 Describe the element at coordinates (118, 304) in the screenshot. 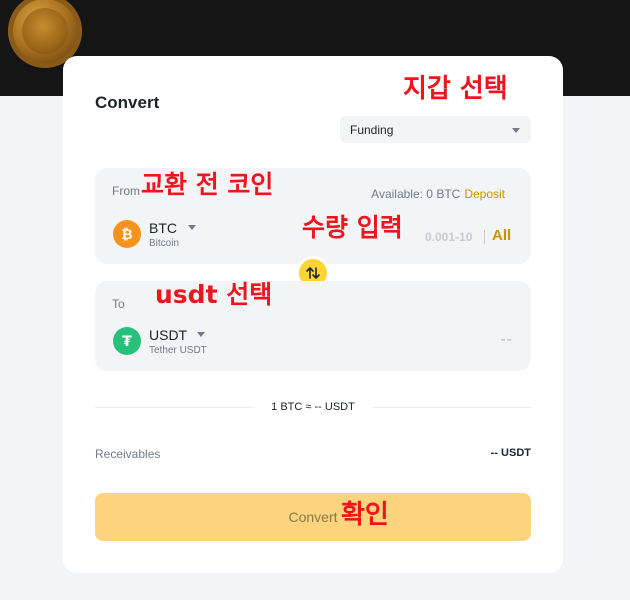

I see `to-label: To` at that location.